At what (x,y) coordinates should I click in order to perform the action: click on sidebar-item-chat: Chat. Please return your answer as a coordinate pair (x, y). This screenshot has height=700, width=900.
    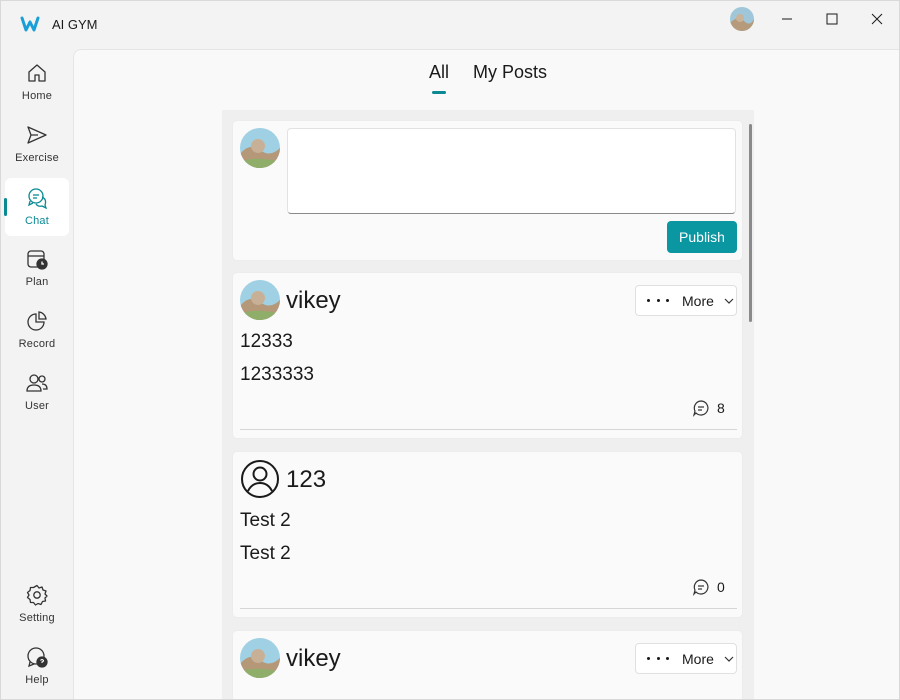
    Looking at the image, I should click on (36, 207).